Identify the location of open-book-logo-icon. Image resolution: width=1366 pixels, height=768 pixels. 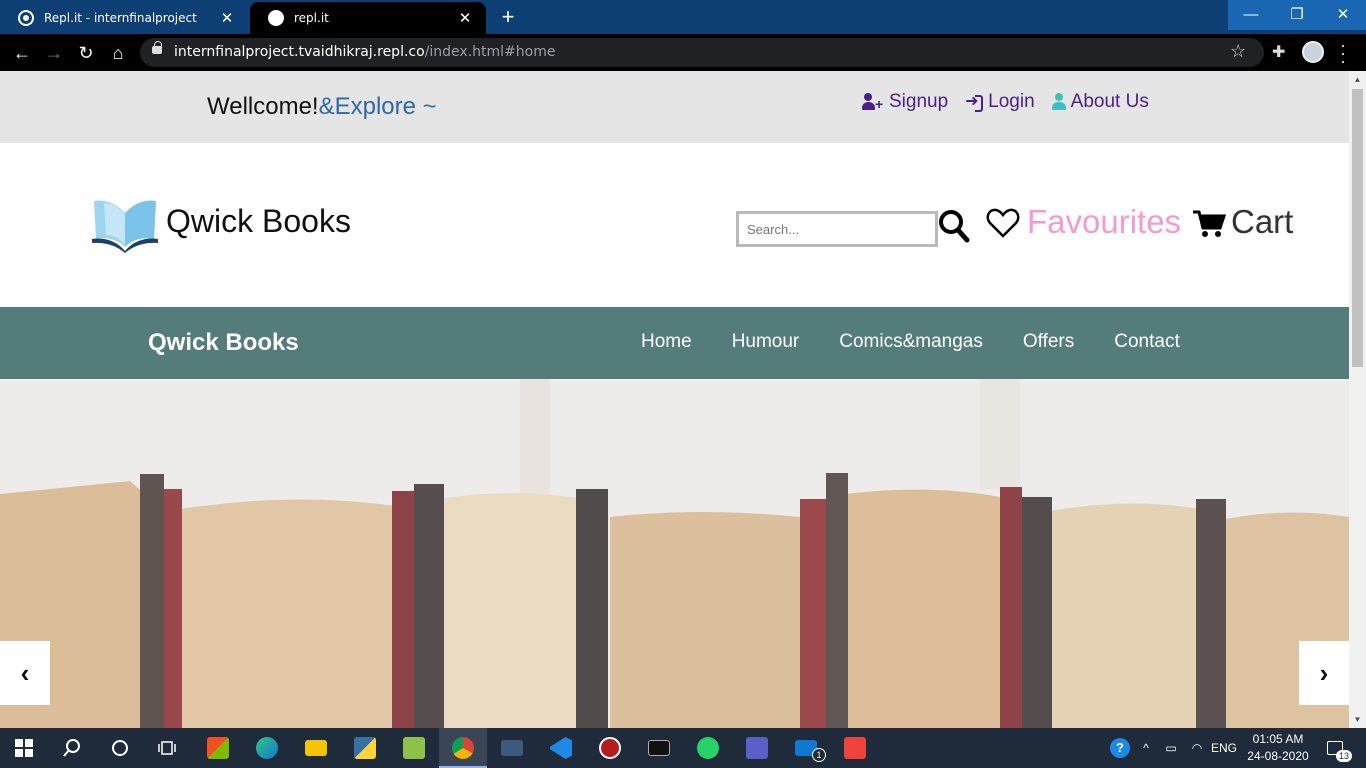
(125, 226).